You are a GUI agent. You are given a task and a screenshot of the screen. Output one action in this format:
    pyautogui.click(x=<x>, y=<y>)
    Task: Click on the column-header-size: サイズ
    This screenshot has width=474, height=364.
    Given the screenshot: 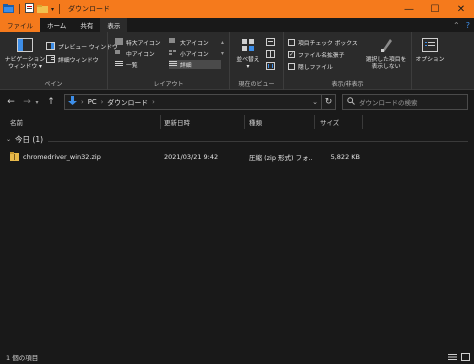 What is the action you would take?
    pyautogui.click(x=329, y=122)
    